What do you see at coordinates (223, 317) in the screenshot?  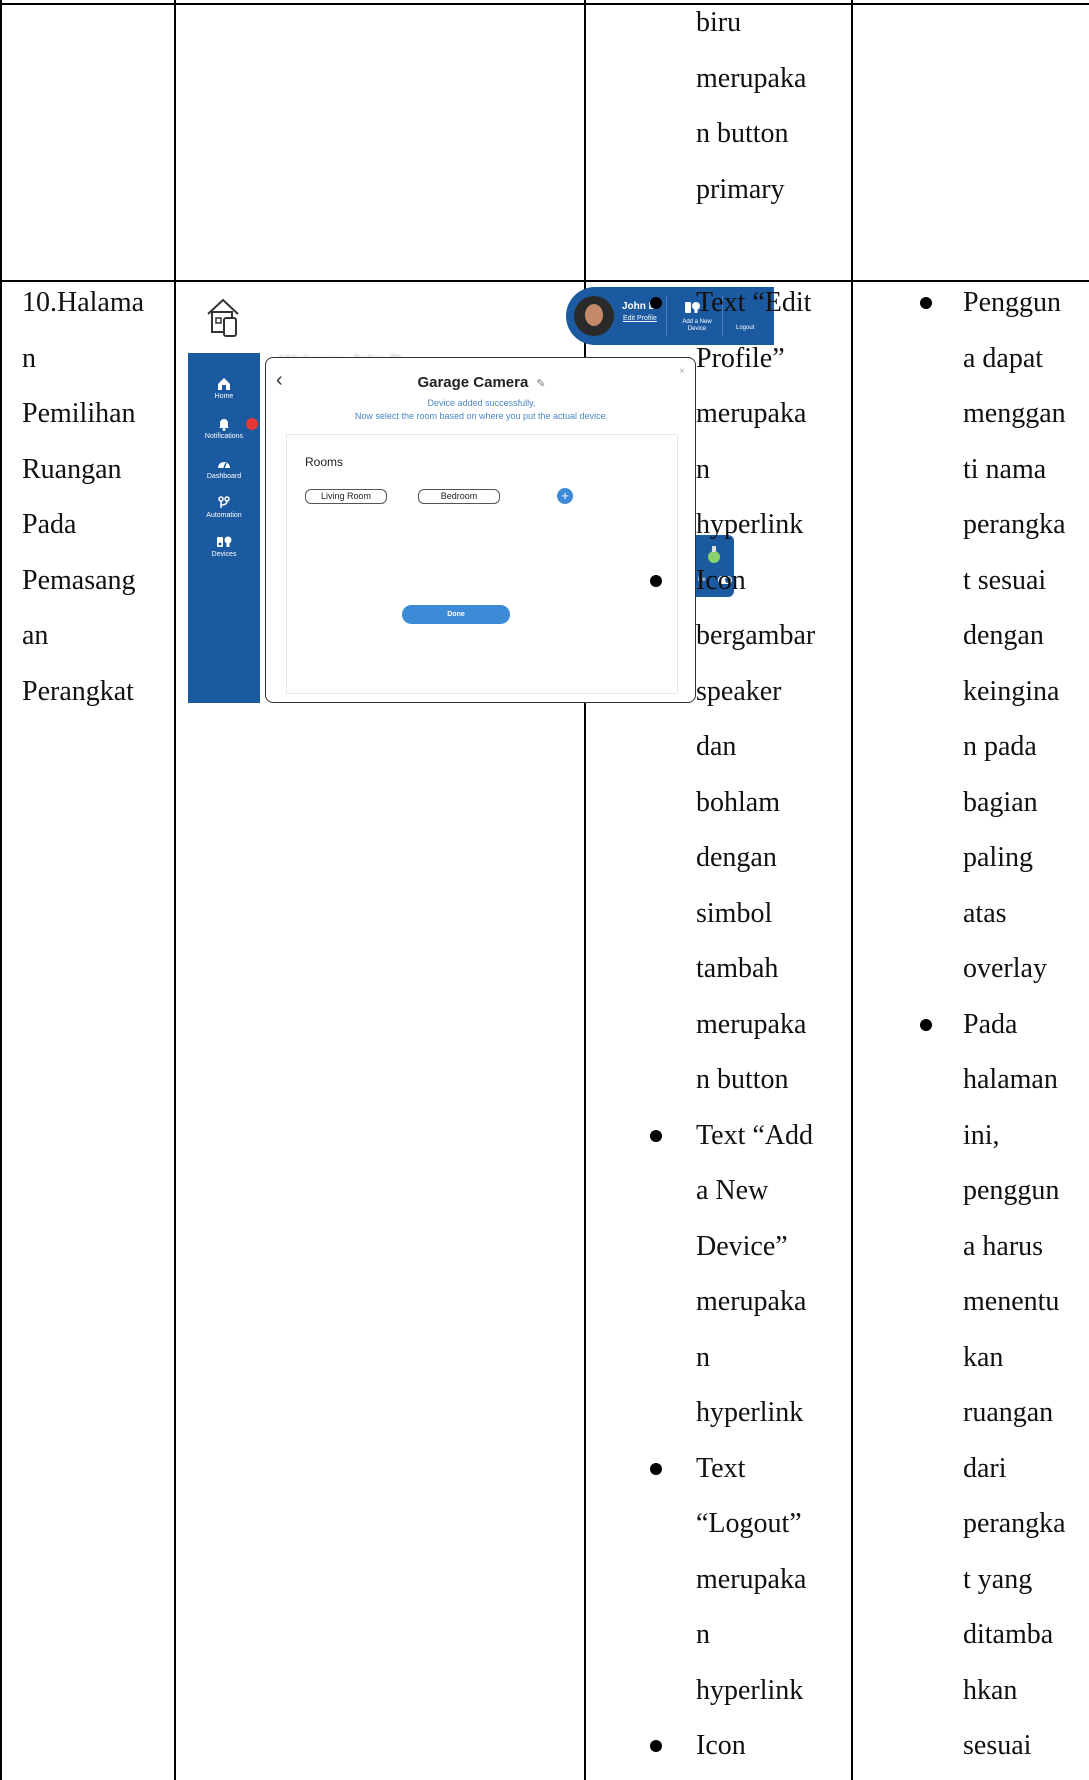 I see `smart-home-logo-icon` at bounding box center [223, 317].